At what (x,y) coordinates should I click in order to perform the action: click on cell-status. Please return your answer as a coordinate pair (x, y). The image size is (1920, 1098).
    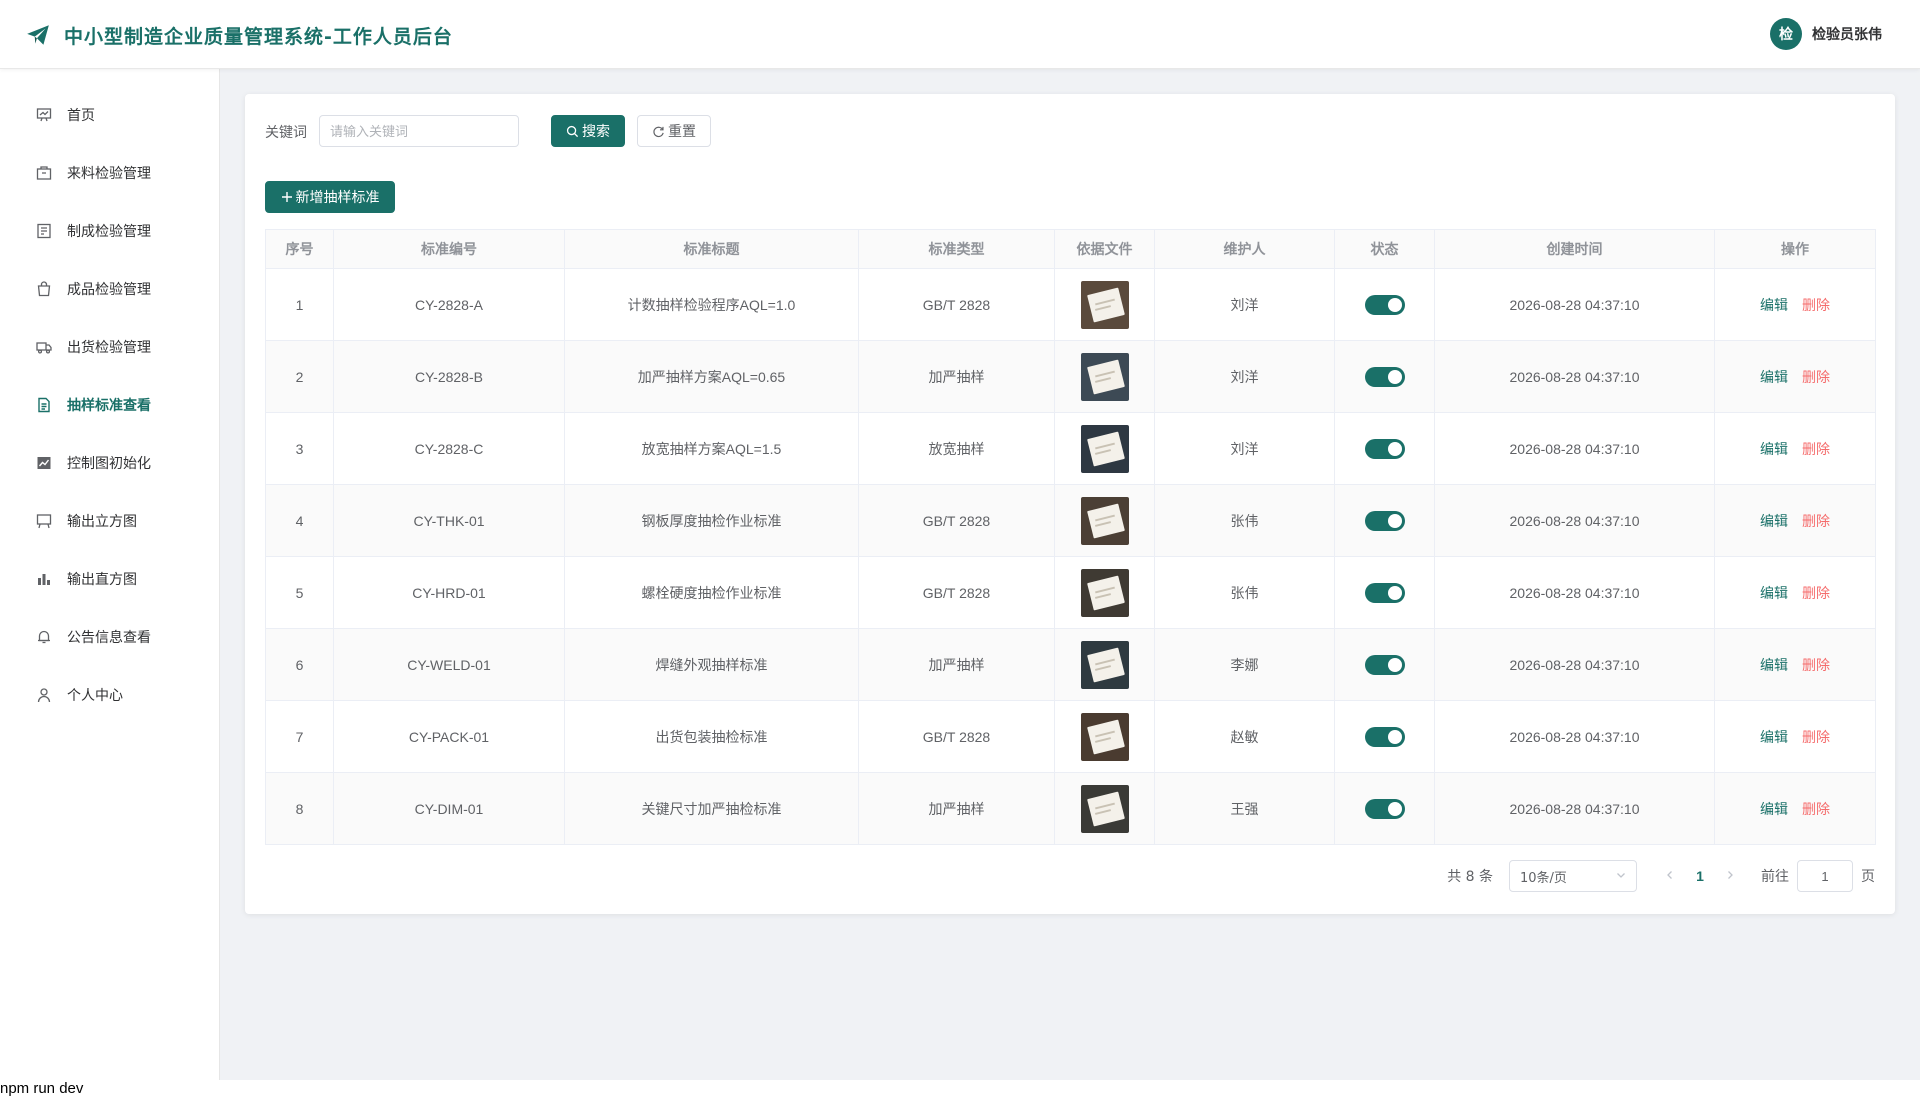
    Looking at the image, I should click on (1384, 520).